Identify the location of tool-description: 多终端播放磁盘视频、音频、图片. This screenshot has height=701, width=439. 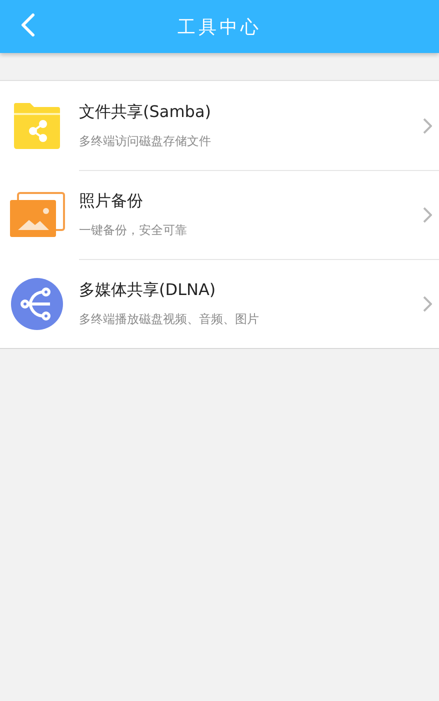
(169, 319).